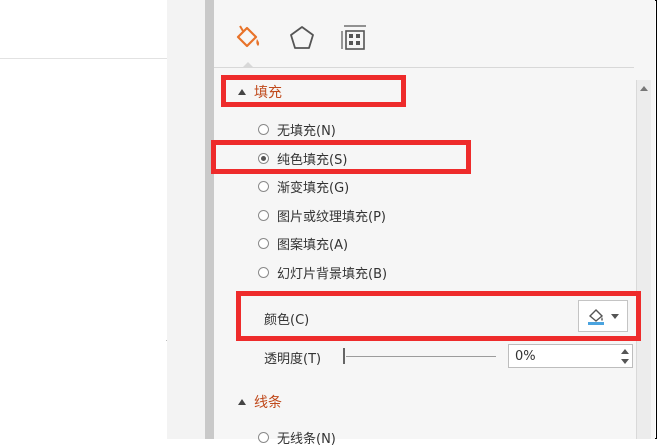  Describe the element at coordinates (209, 219) in the screenshot. I see `pane-splitter` at that location.